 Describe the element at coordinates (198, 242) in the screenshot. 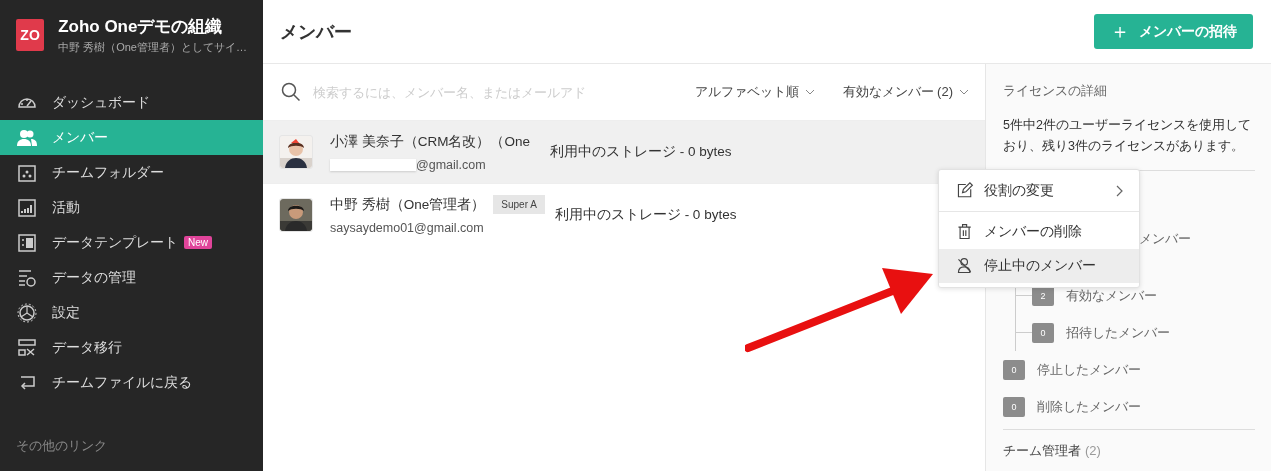

I see `new-badge: New` at that location.